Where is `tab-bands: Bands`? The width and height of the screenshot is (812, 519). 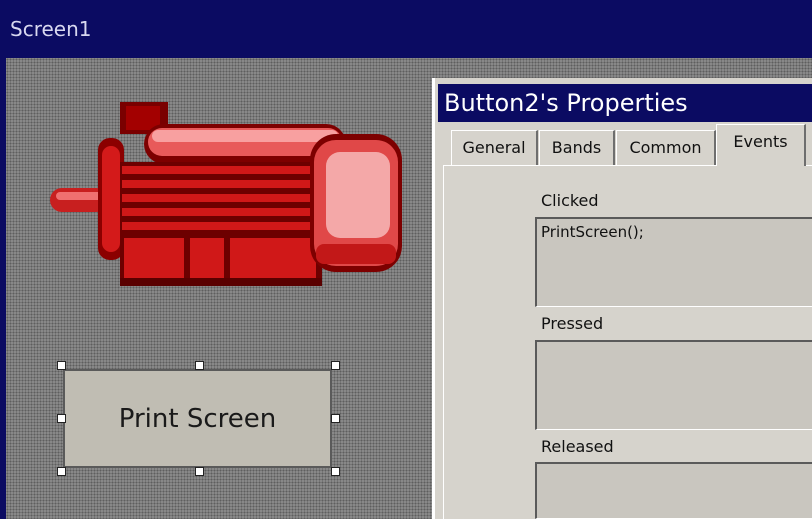 tab-bands: Bands is located at coordinates (577, 148).